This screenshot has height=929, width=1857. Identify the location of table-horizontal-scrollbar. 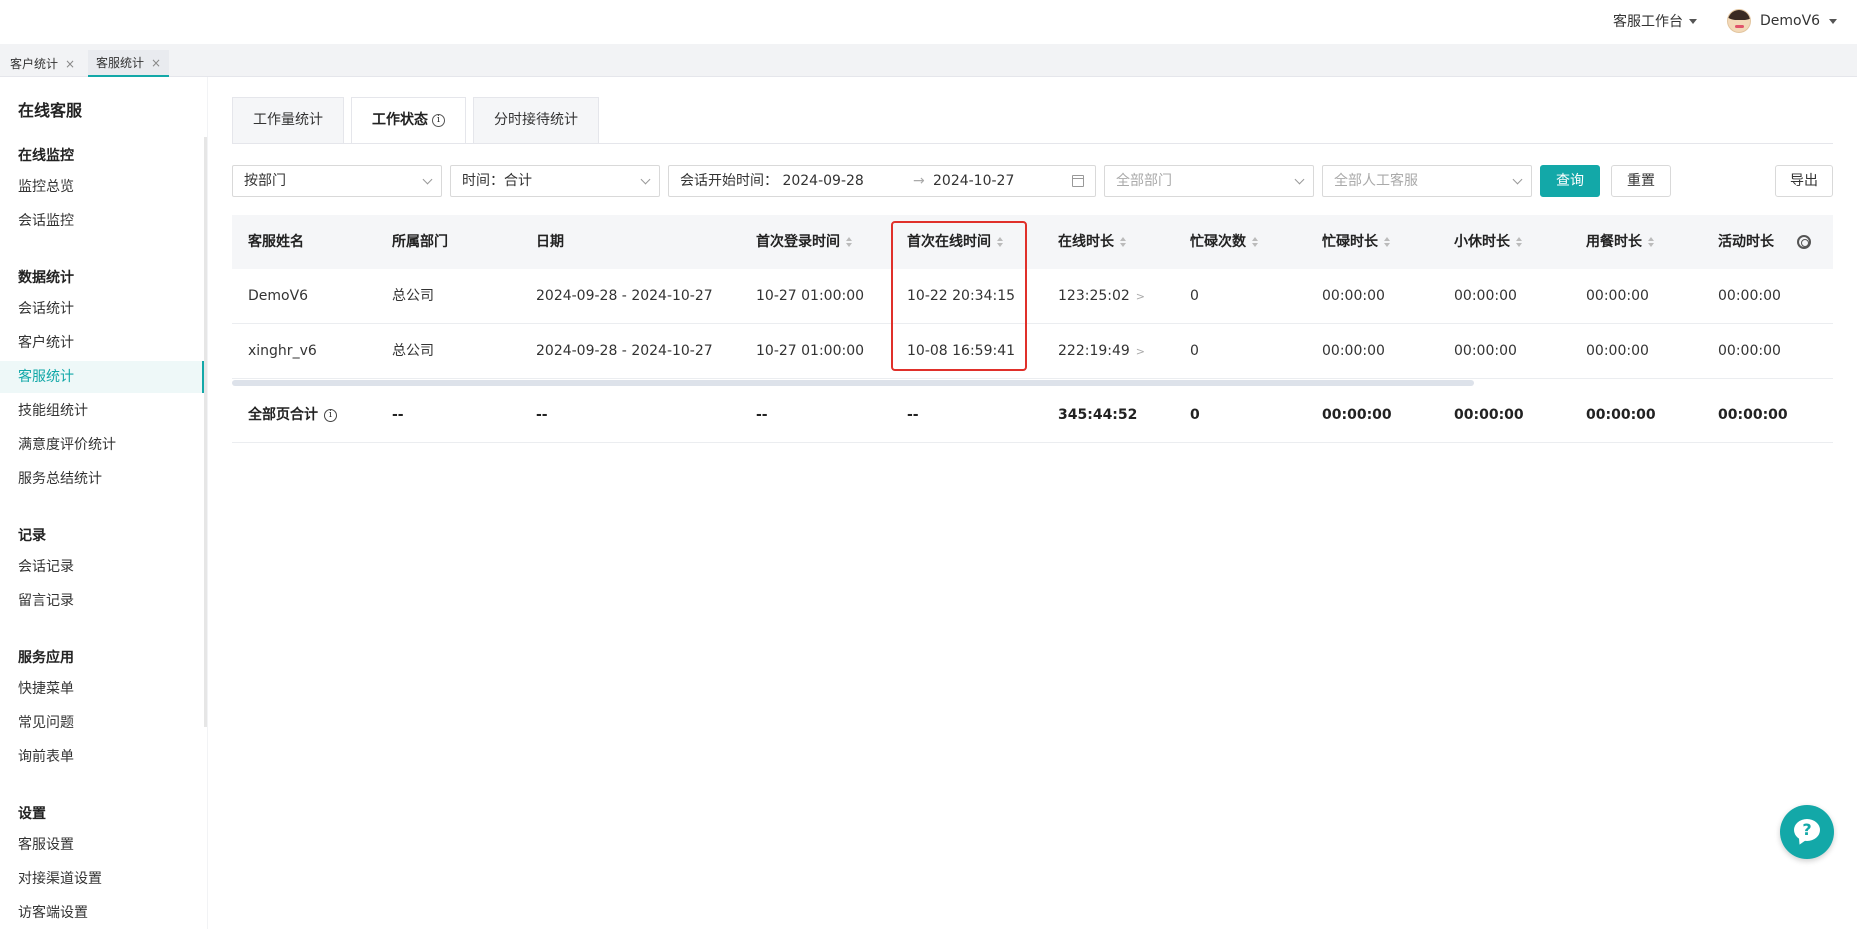
(1032, 383).